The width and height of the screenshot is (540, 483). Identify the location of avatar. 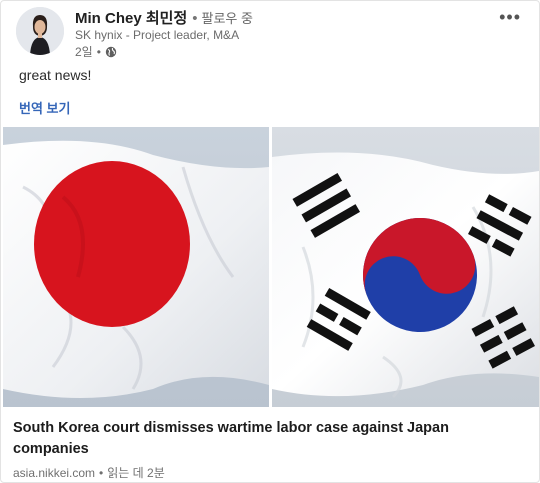
(40, 31).